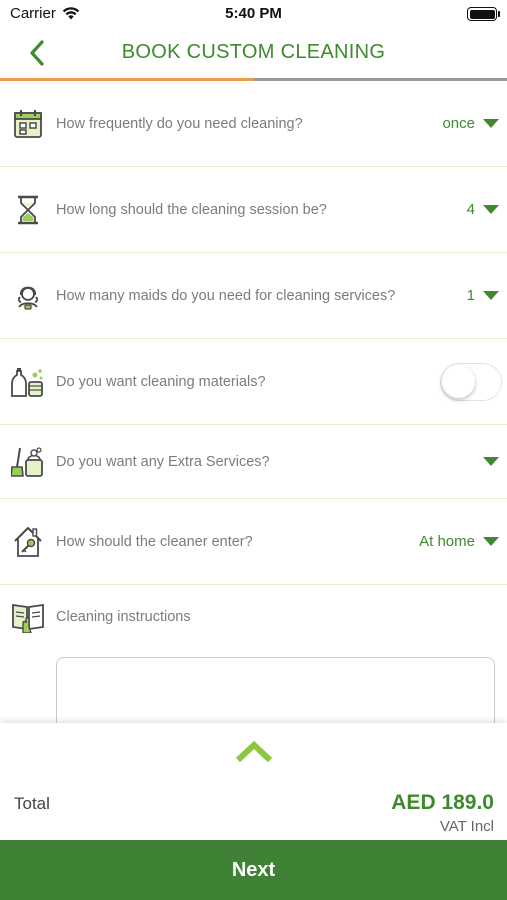 Image resolution: width=507 pixels, height=900 pixels. What do you see at coordinates (28, 462) in the screenshot?
I see `extra-services-icon` at bounding box center [28, 462].